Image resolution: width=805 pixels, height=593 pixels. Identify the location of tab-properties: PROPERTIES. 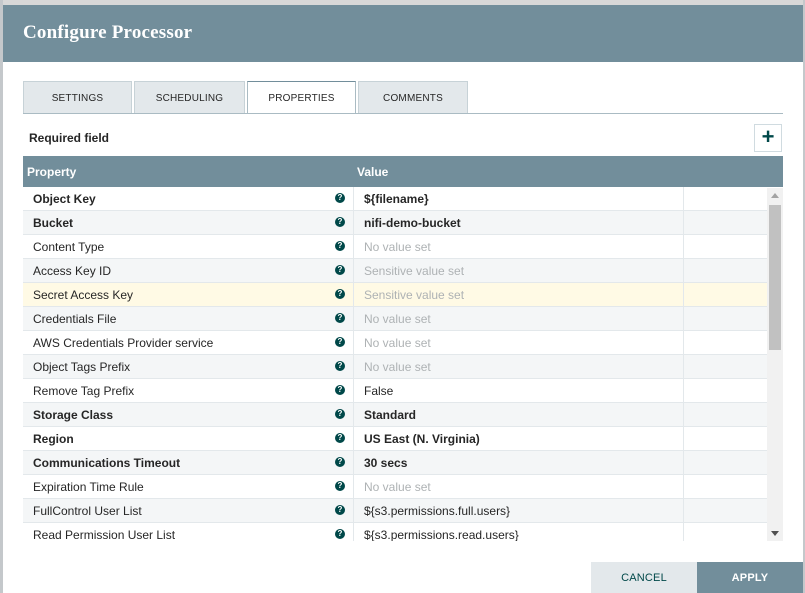
(301, 97).